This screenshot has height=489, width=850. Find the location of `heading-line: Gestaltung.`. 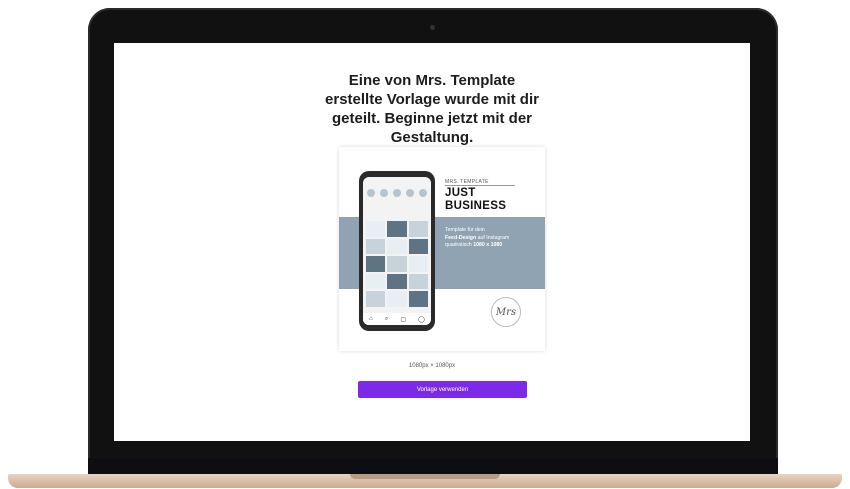

heading-line: Gestaltung. is located at coordinates (432, 137).